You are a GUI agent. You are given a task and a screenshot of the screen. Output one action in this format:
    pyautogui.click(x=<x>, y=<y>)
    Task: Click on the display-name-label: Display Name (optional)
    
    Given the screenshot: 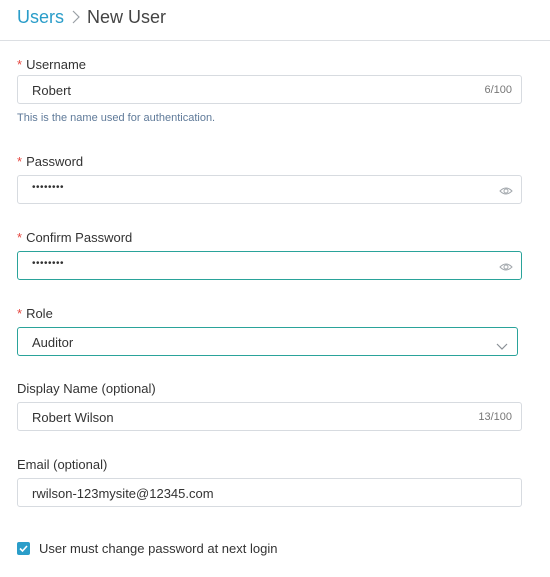 What is the action you would take?
    pyautogui.click(x=86, y=388)
    